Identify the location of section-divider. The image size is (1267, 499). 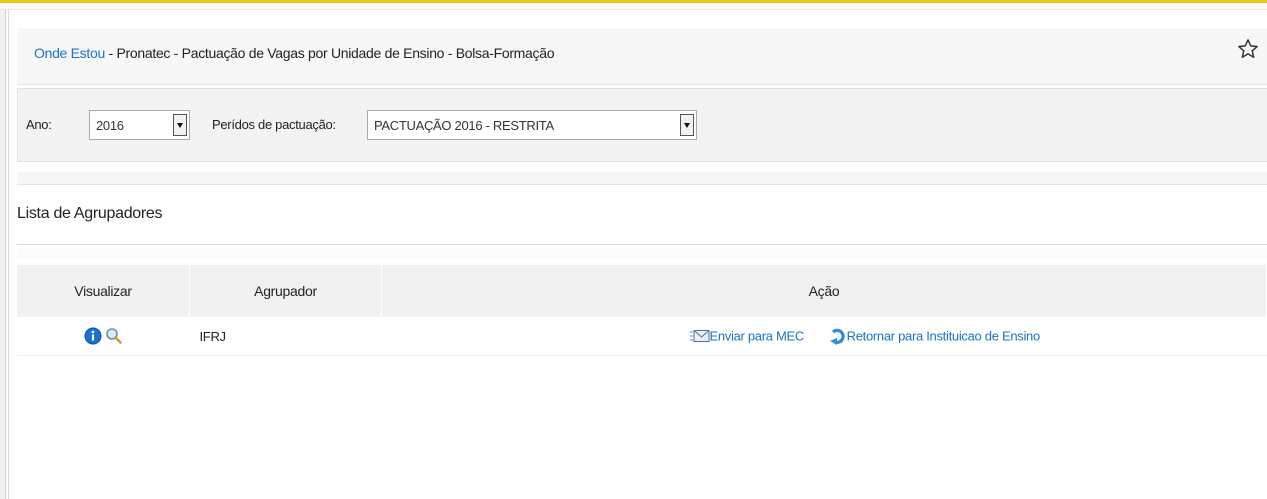
(642, 244).